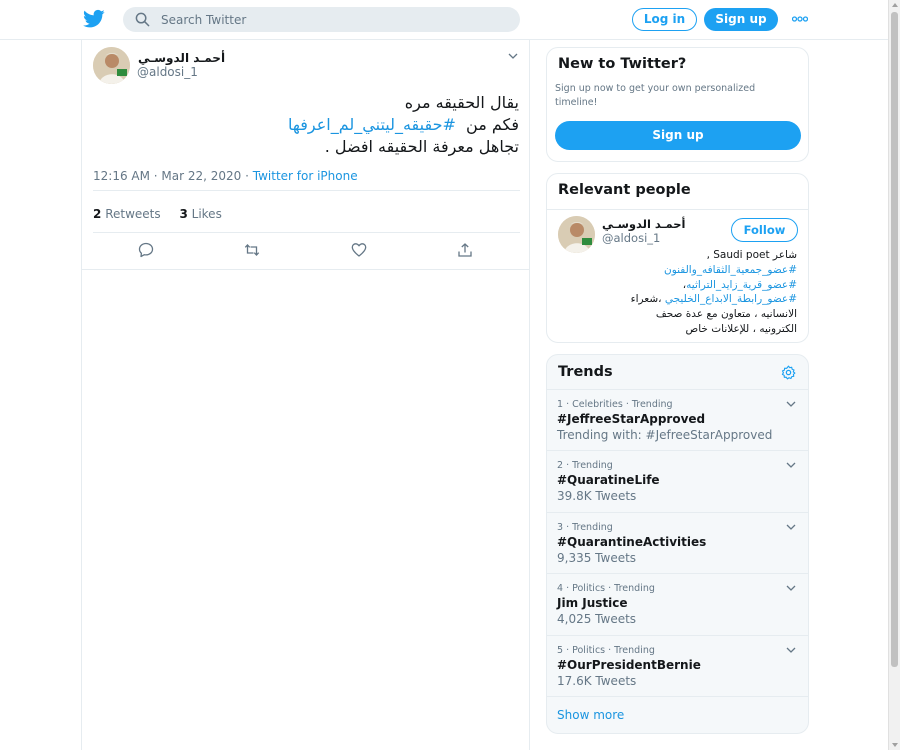 The width and height of the screenshot is (900, 750). Describe the element at coordinates (305, 176) in the screenshot. I see `tweet-source-link: Twitter for iPhone` at that location.